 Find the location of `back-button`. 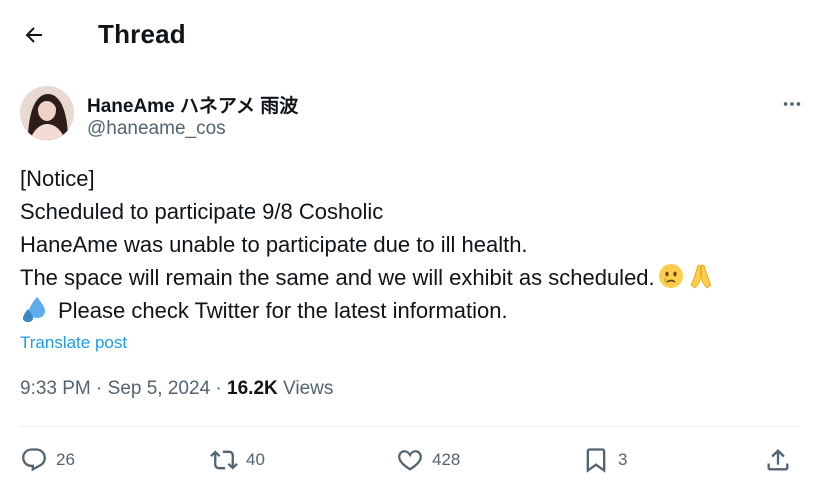

back-button is located at coordinates (34, 35).